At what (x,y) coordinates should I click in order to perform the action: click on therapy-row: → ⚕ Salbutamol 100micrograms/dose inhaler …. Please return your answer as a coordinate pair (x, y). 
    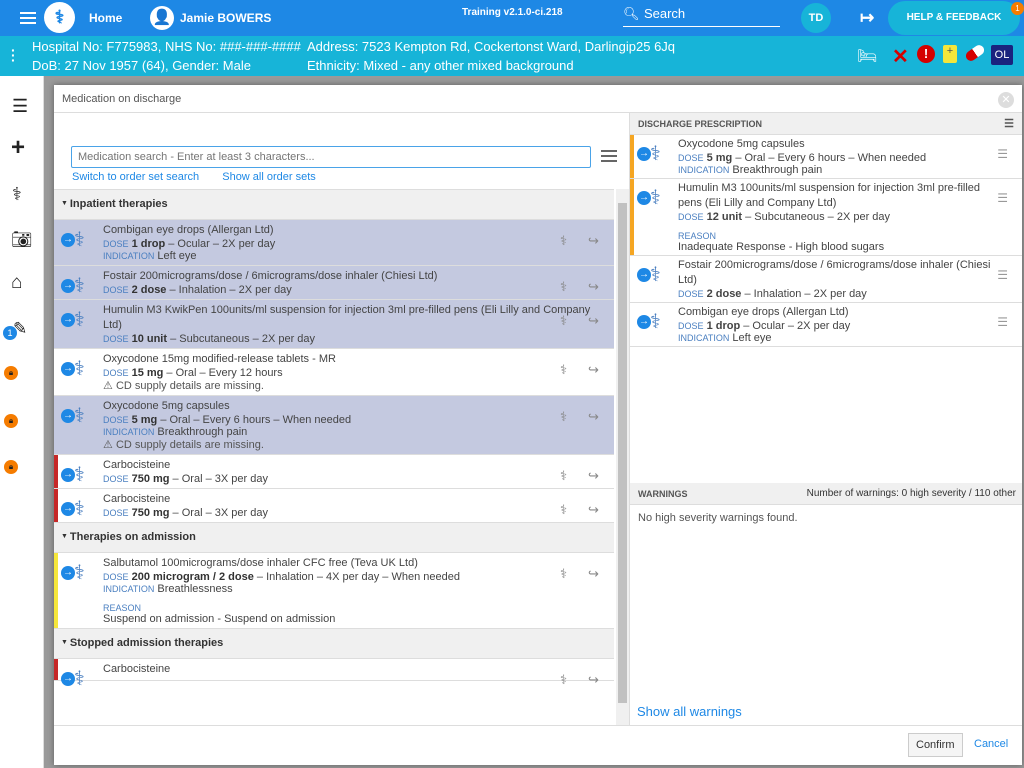
    Looking at the image, I should click on (334, 591).